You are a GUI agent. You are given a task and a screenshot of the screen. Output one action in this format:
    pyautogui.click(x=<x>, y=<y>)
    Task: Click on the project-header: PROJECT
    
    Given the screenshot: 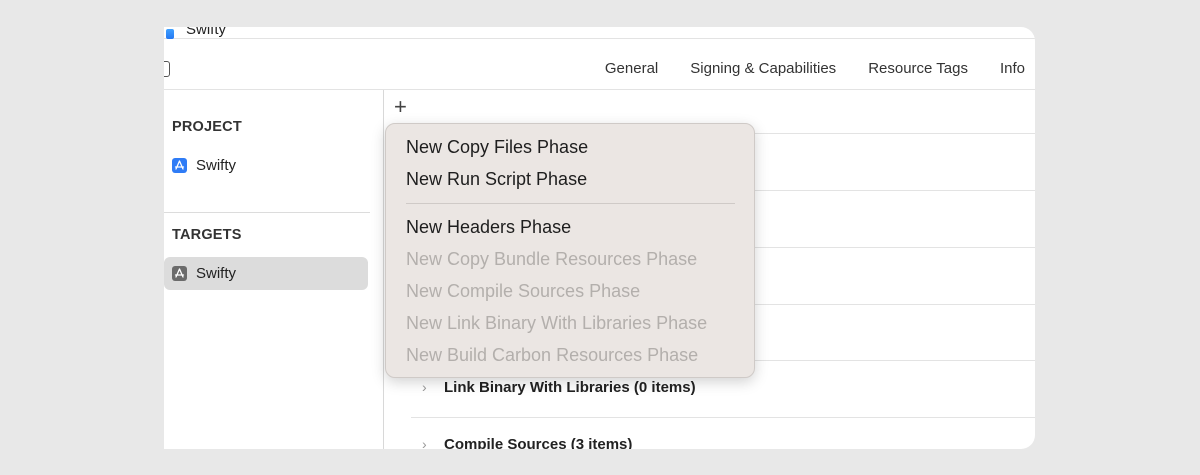 What is the action you would take?
    pyautogui.click(x=207, y=127)
    